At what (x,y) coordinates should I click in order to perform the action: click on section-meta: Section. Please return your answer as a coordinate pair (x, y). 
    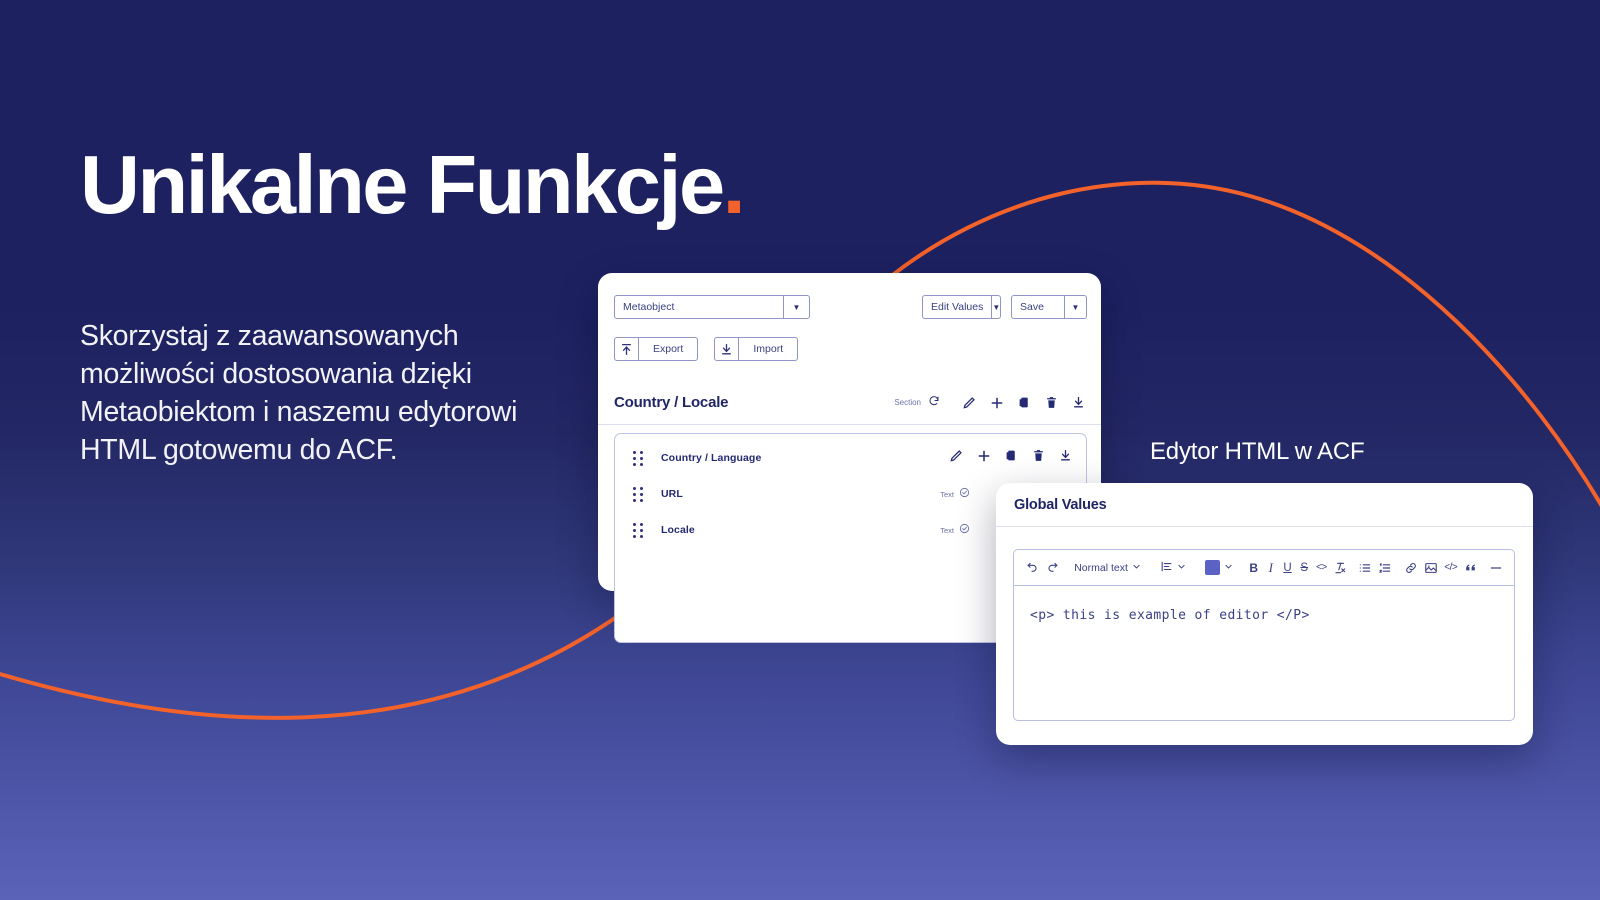
    Looking at the image, I should click on (917, 403).